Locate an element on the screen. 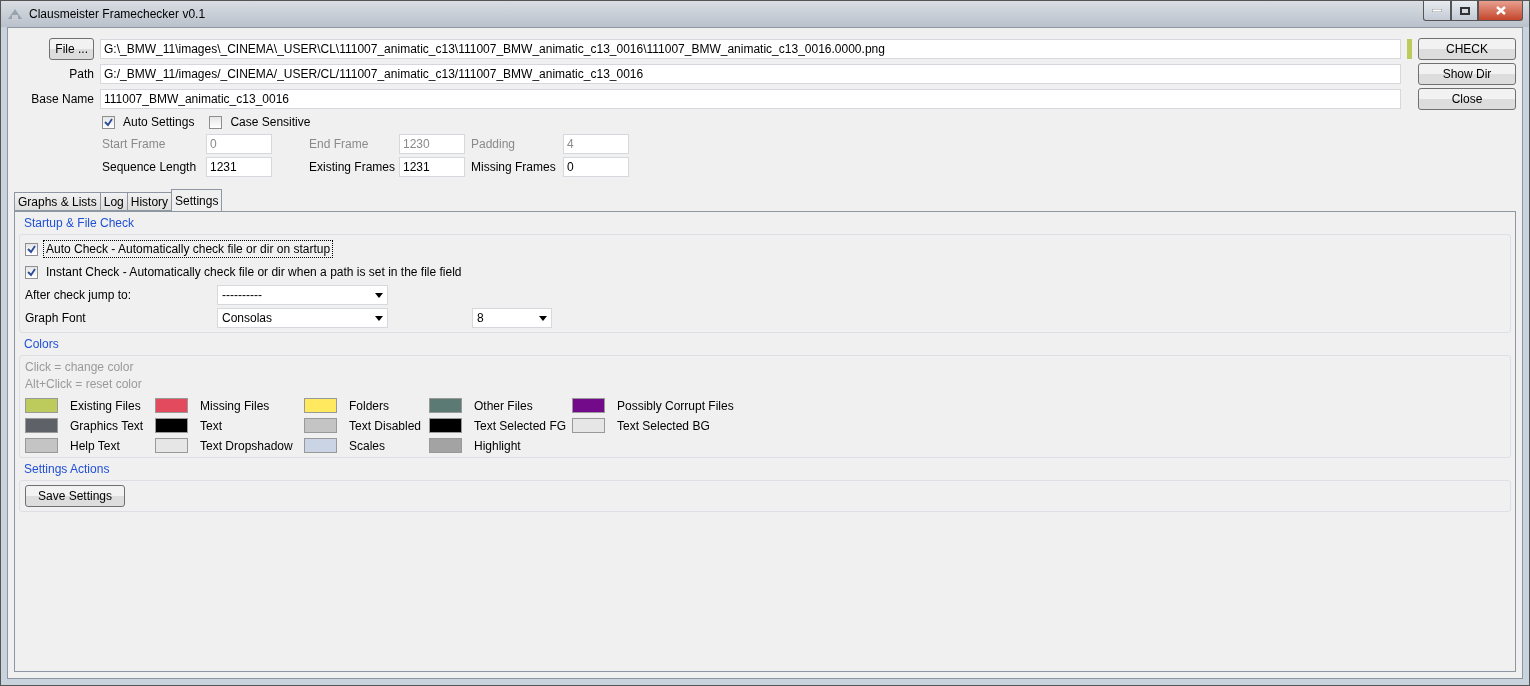 The image size is (1530, 686). help-text: Click = change color is located at coordinates (80, 367).